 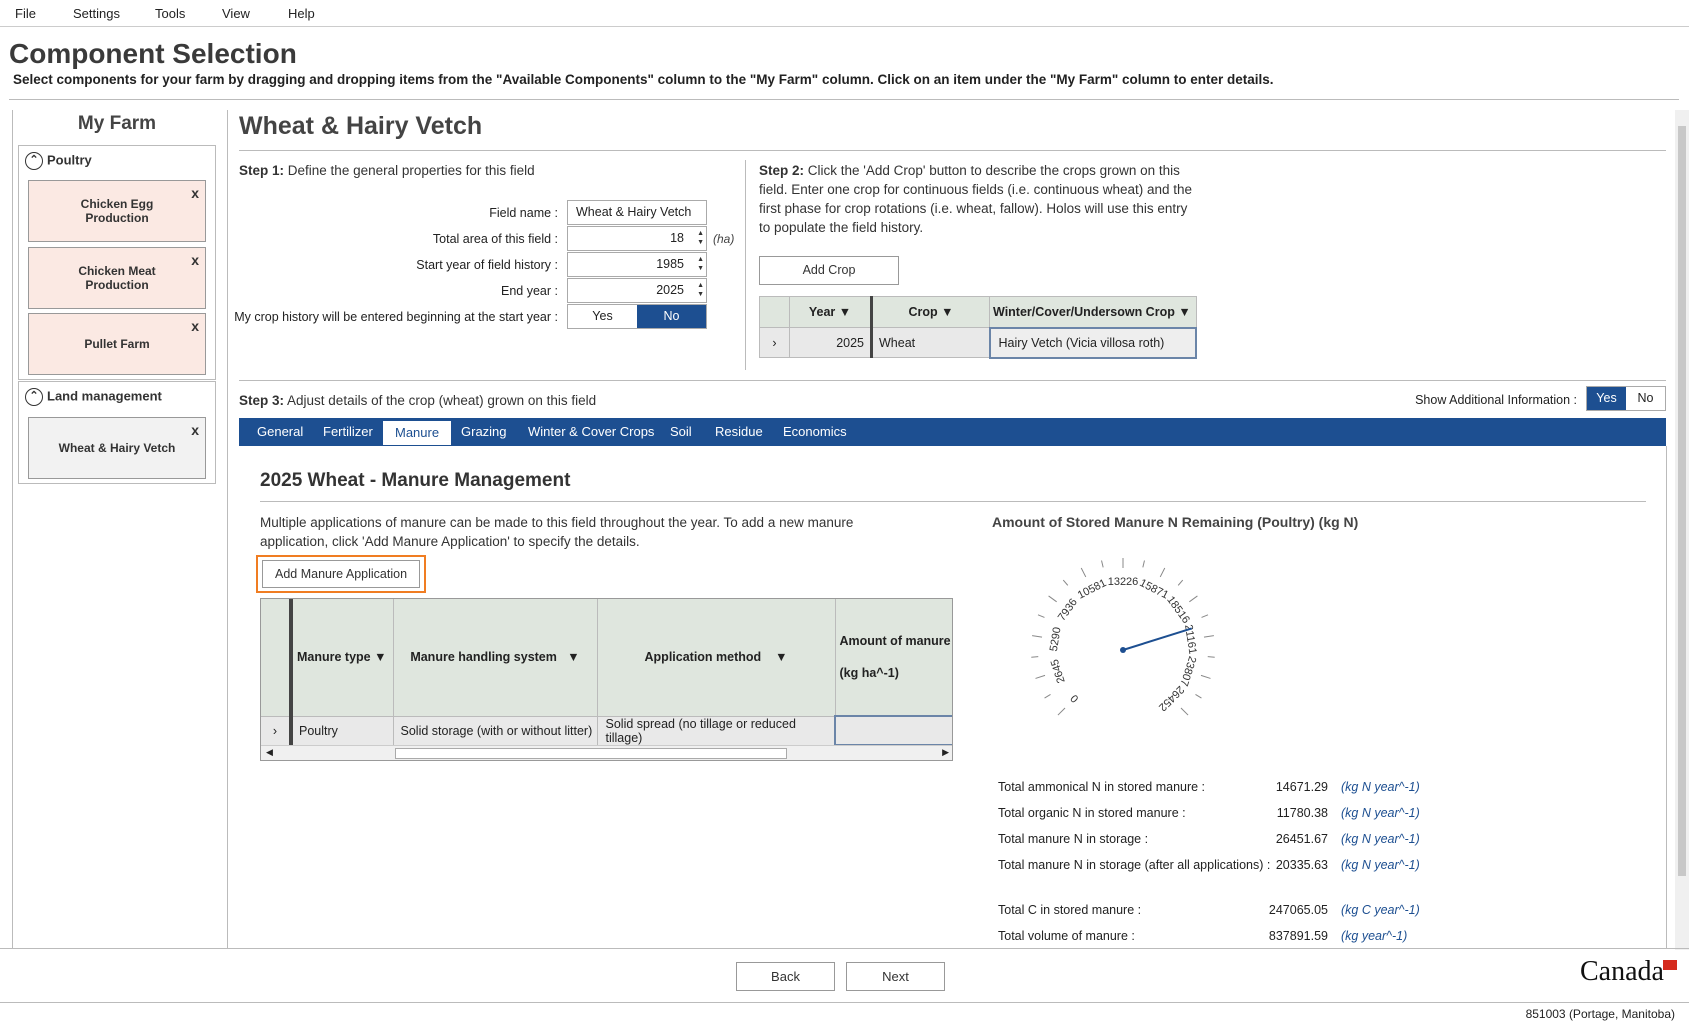 What do you see at coordinates (739, 431) in the screenshot?
I see `tab-residue: Residue` at bounding box center [739, 431].